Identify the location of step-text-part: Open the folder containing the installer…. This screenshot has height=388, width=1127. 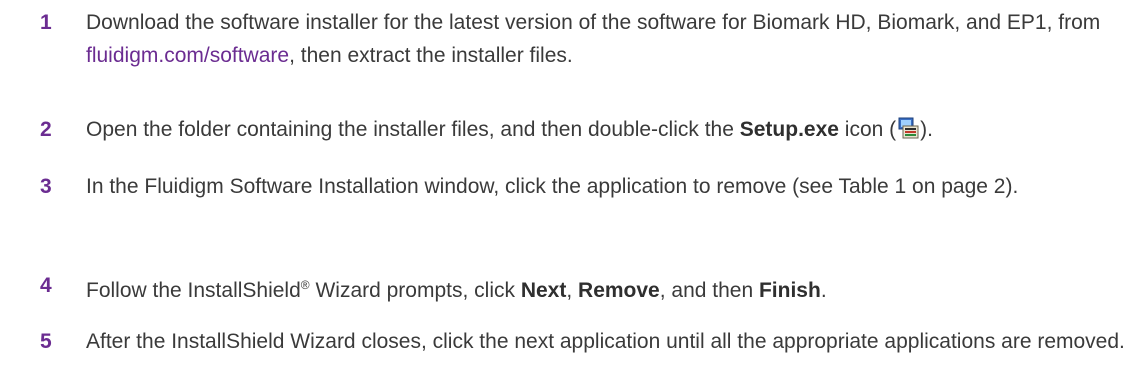
(413, 129).